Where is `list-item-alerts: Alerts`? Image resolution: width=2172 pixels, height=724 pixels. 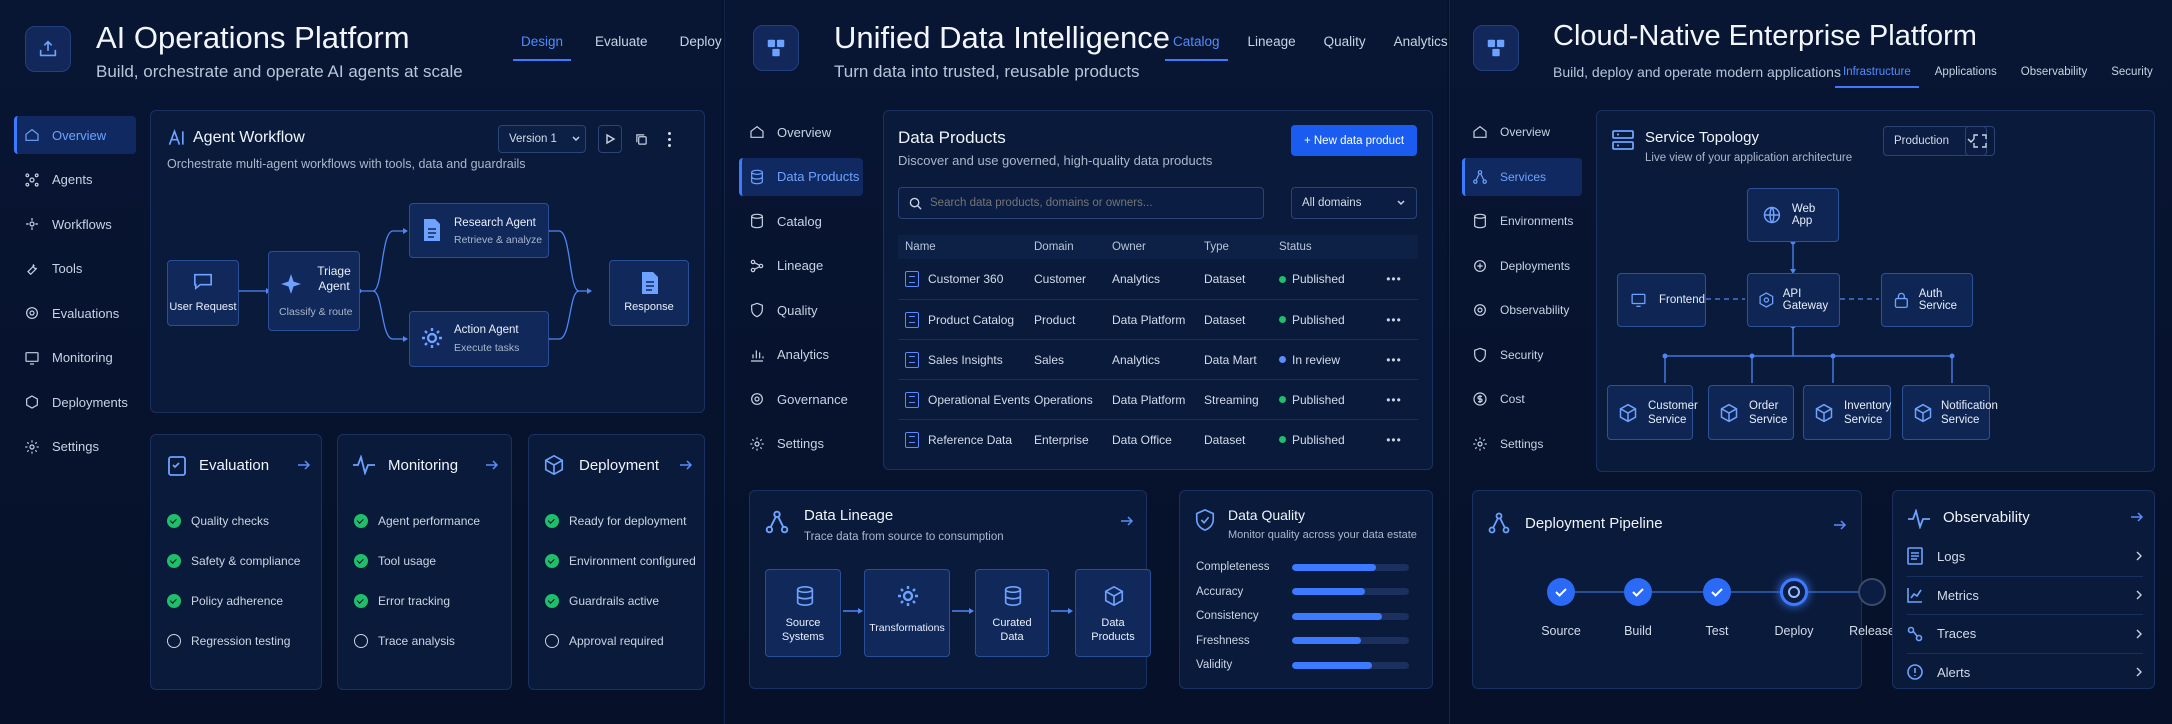 list-item-alerts: Alerts is located at coordinates (2025, 672).